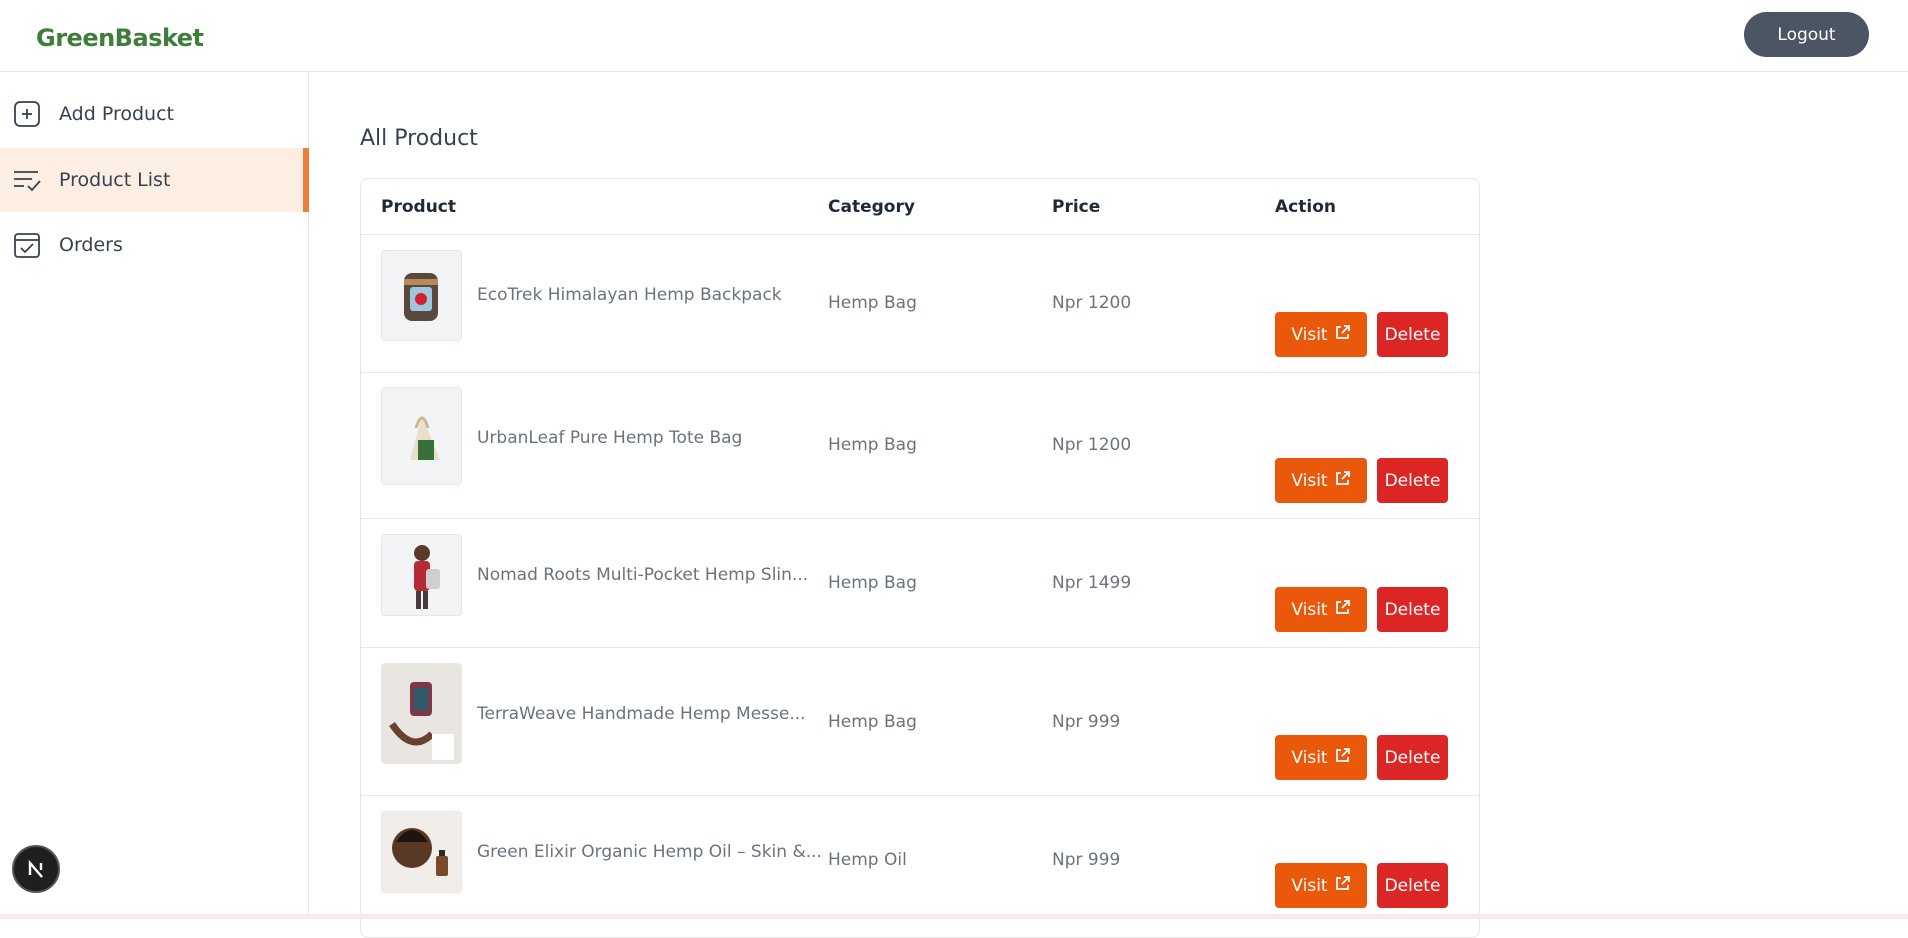 Image resolution: width=1908 pixels, height=938 pixels. Describe the element at coordinates (120, 38) in the screenshot. I see `brand-logo: GreenBasket` at that location.